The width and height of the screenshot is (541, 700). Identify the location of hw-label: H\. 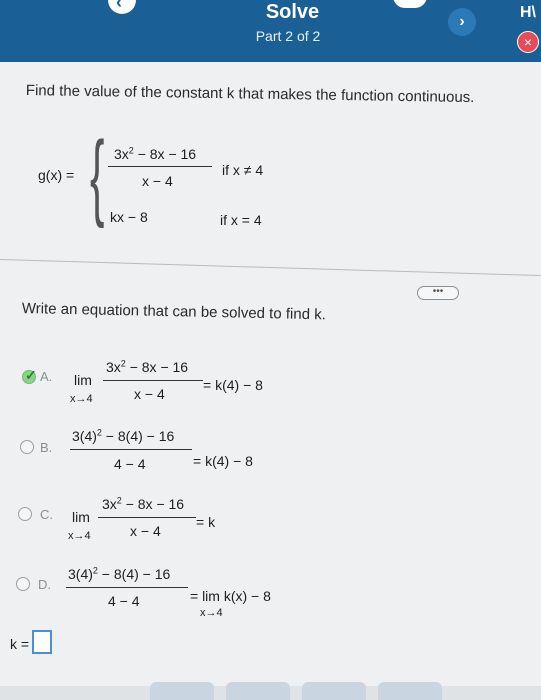
(528, 12).